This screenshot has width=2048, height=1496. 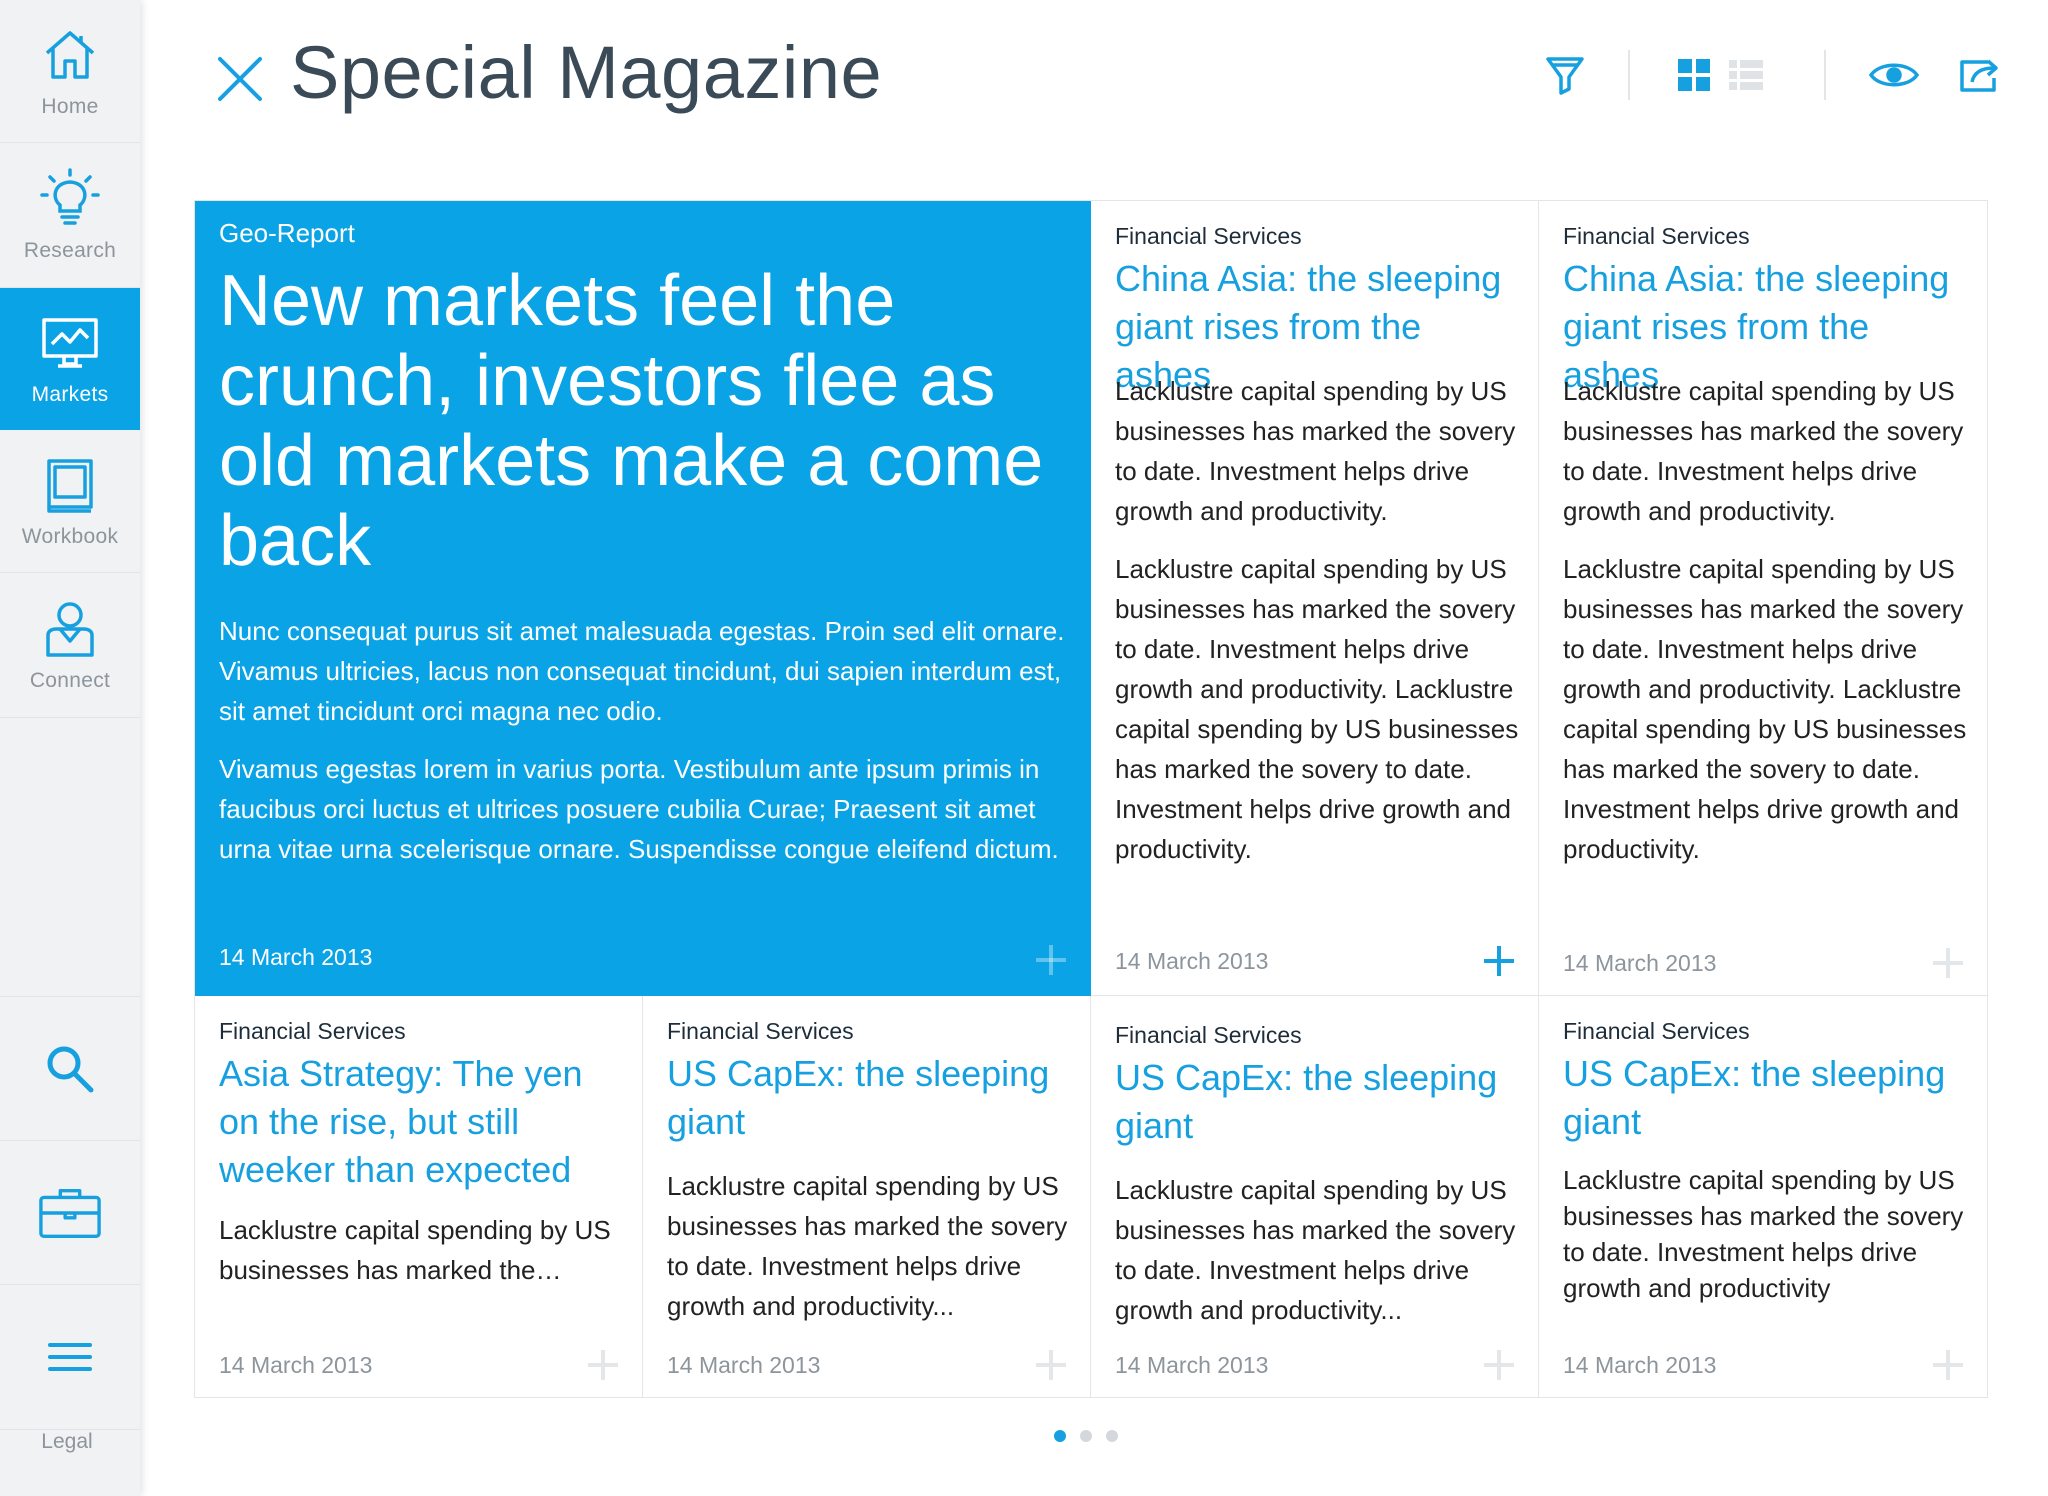 What do you see at coordinates (1060, 1436) in the screenshot?
I see `page-dot-active` at bounding box center [1060, 1436].